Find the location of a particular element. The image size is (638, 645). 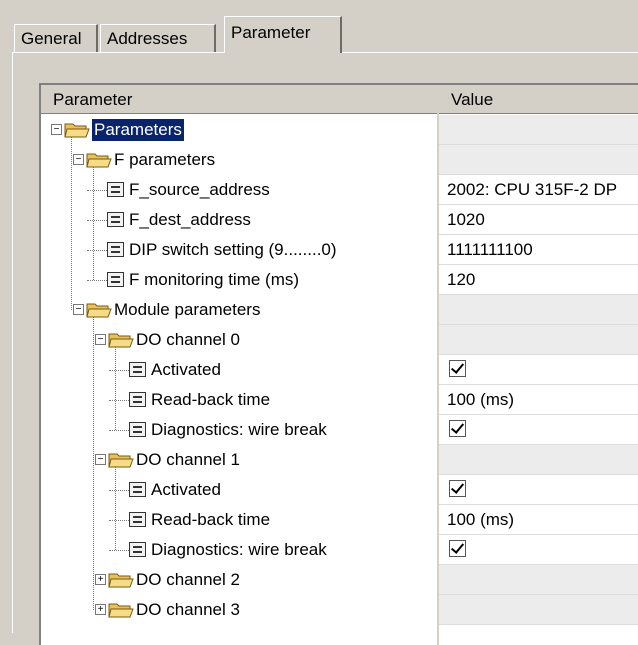

tree-row-label: Module parameters is located at coordinates (187, 310).